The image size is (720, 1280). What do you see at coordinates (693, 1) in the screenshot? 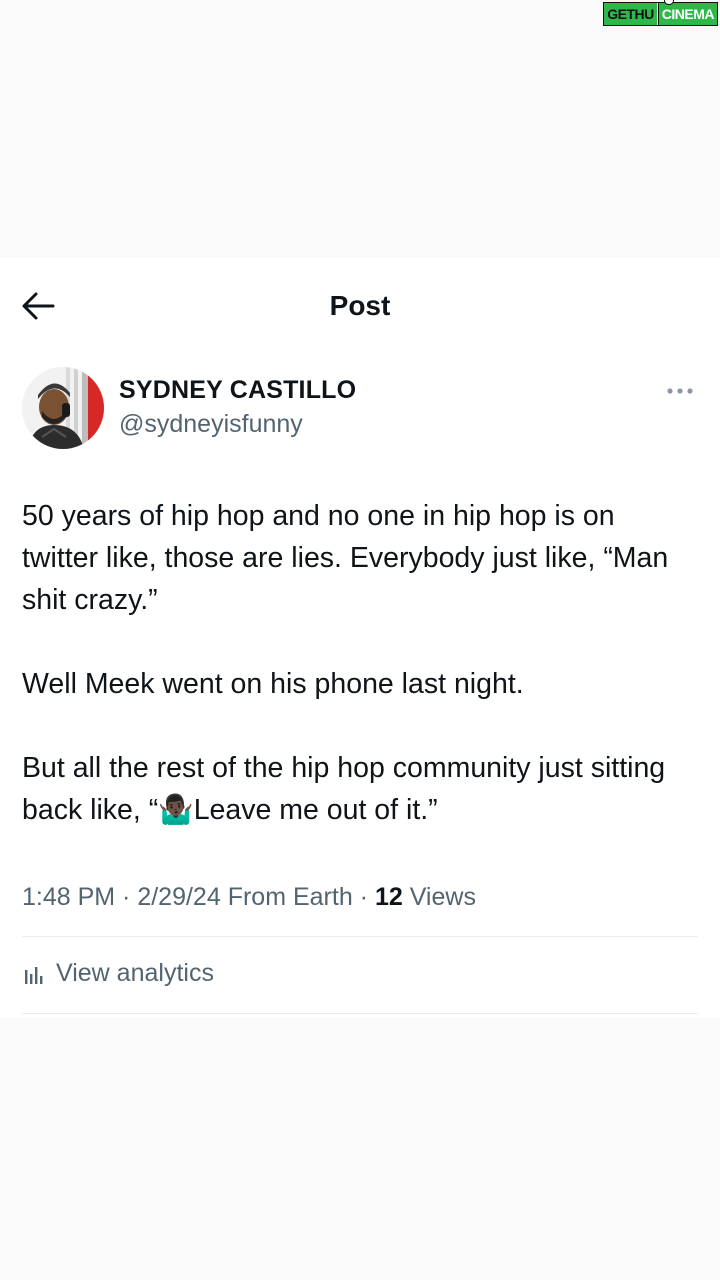
I see `film-strip-icon` at bounding box center [693, 1].